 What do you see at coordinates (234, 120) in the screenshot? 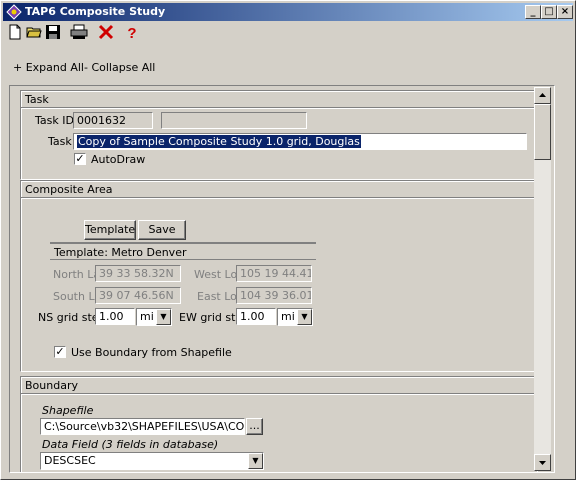
I see `task-id-extra-field` at bounding box center [234, 120].